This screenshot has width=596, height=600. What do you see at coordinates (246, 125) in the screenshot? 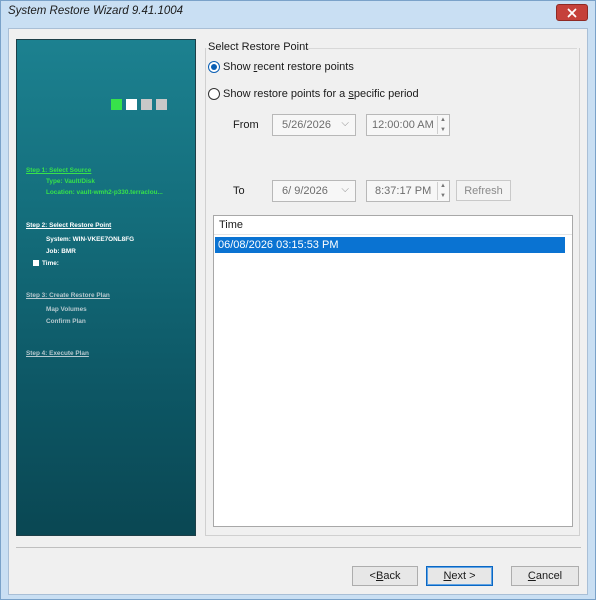
I see `from-label: From` at bounding box center [246, 125].